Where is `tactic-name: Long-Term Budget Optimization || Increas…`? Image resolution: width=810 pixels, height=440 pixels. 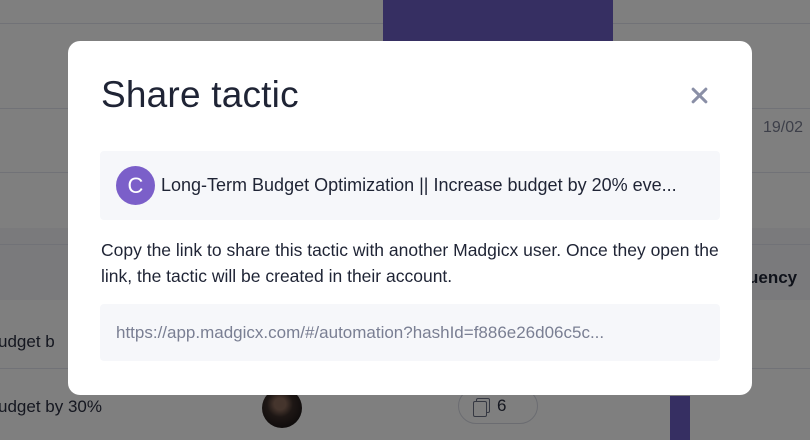 tactic-name: Long-Term Budget Optimization || Increas… is located at coordinates (419, 185).